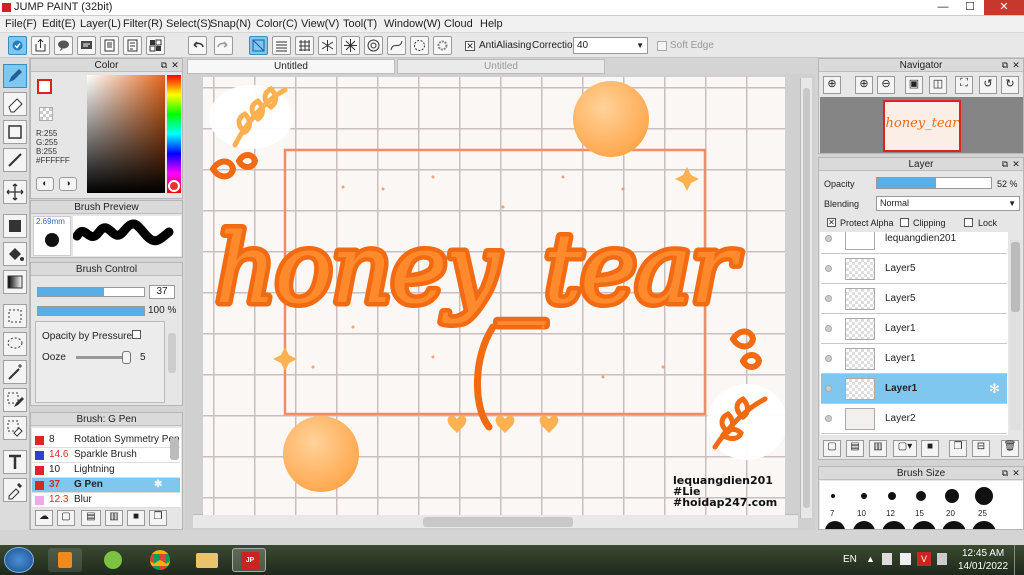 The width and height of the screenshot is (1024, 575). What do you see at coordinates (904, 222) in the screenshot?
I see `clipping-checkbox` at bounding box center [904, 222].